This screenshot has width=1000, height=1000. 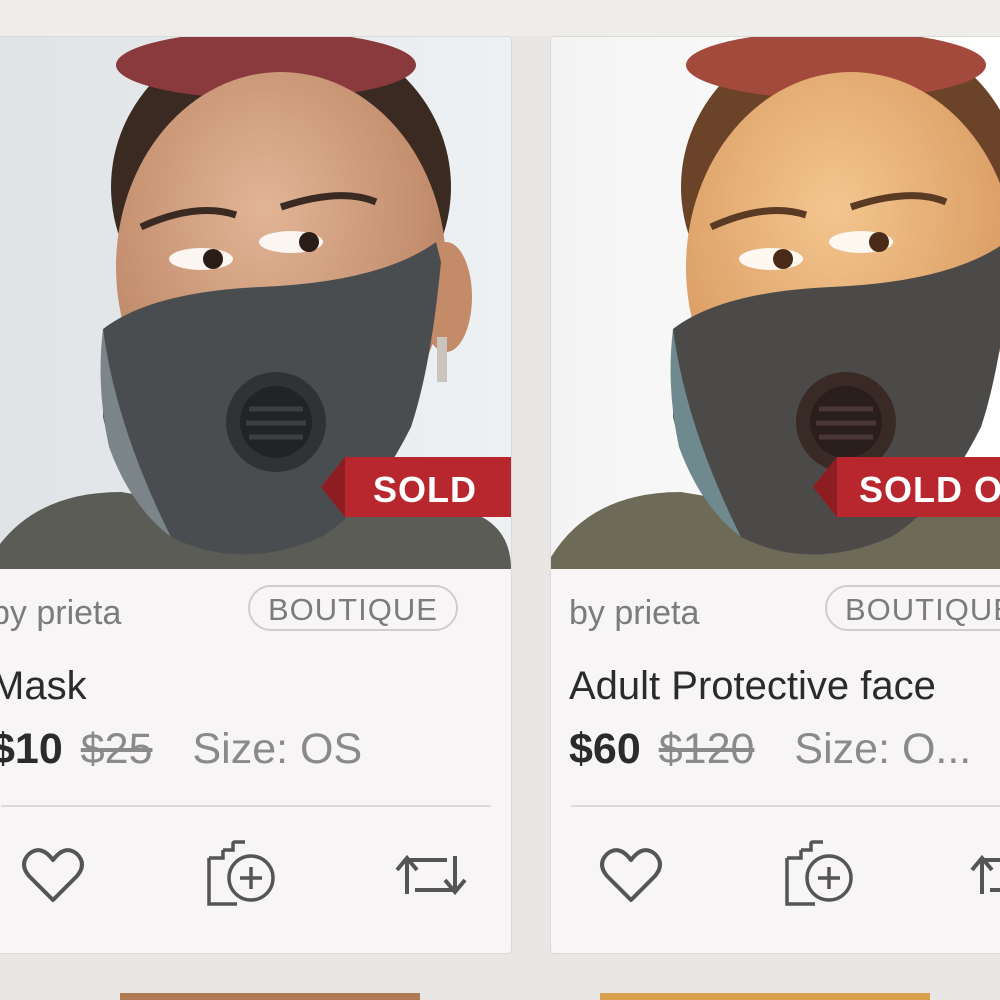 What do you see at coordinates (277, 749) in the screenshot?
I see `listing-size: Size: OS` at bounding box center [277, 749].